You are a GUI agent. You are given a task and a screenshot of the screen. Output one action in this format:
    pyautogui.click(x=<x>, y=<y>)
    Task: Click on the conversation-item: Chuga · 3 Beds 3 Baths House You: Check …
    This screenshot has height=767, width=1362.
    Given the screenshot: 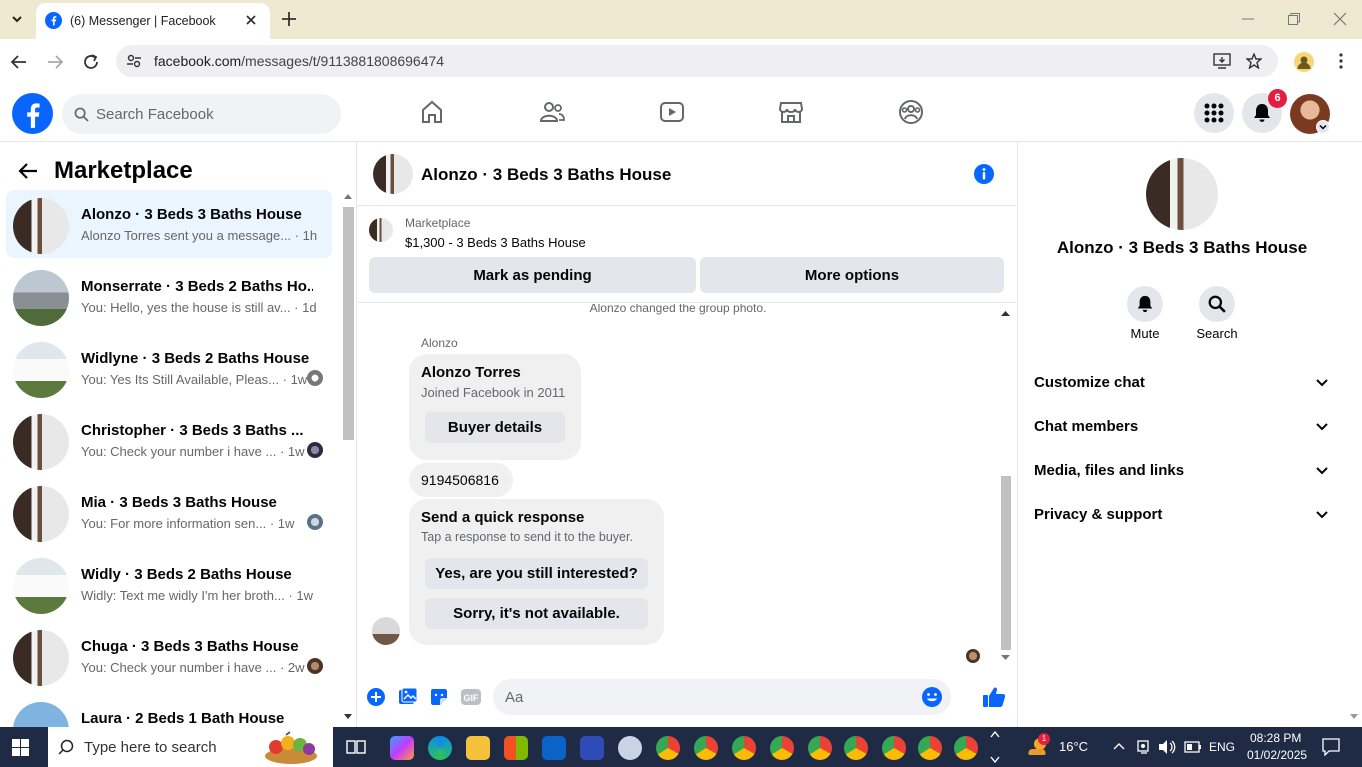 What is the action you would take?
    pyautogui.click(x=169, y=656)
    